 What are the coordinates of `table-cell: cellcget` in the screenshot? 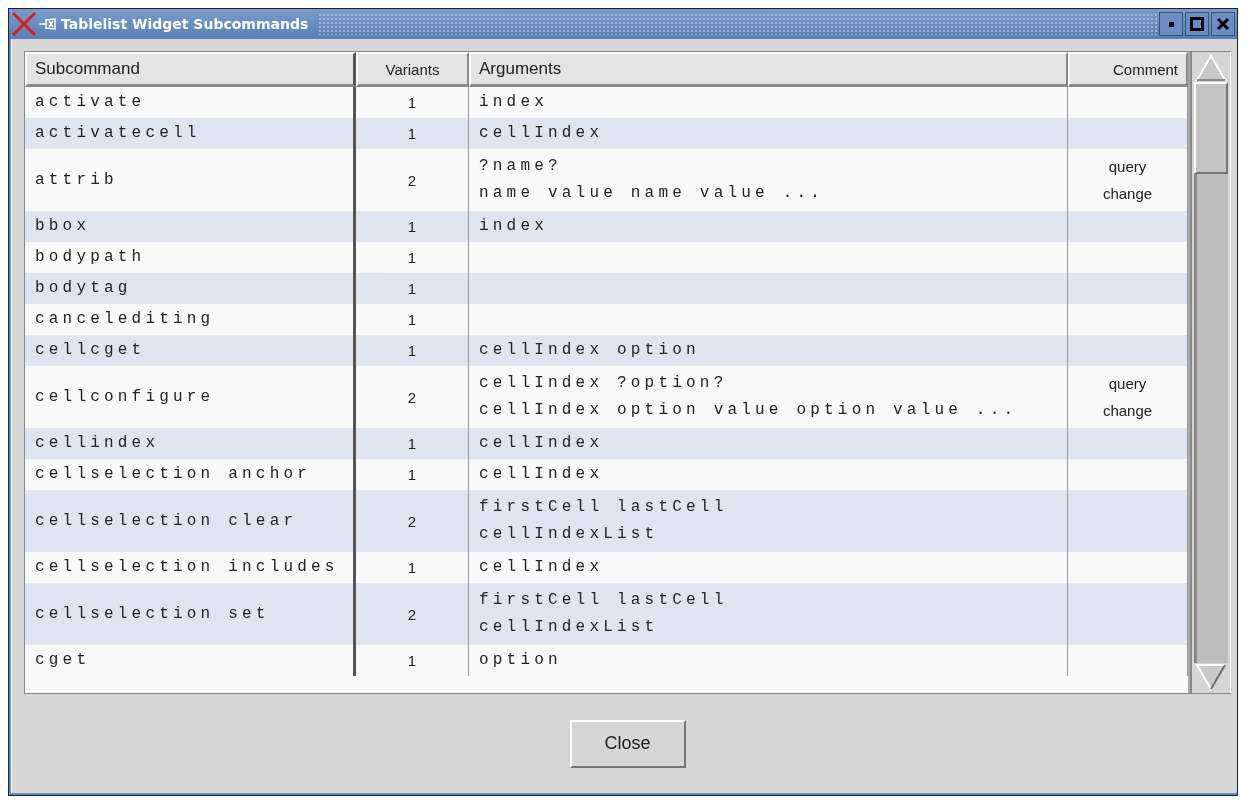 It's located at (190, 350).